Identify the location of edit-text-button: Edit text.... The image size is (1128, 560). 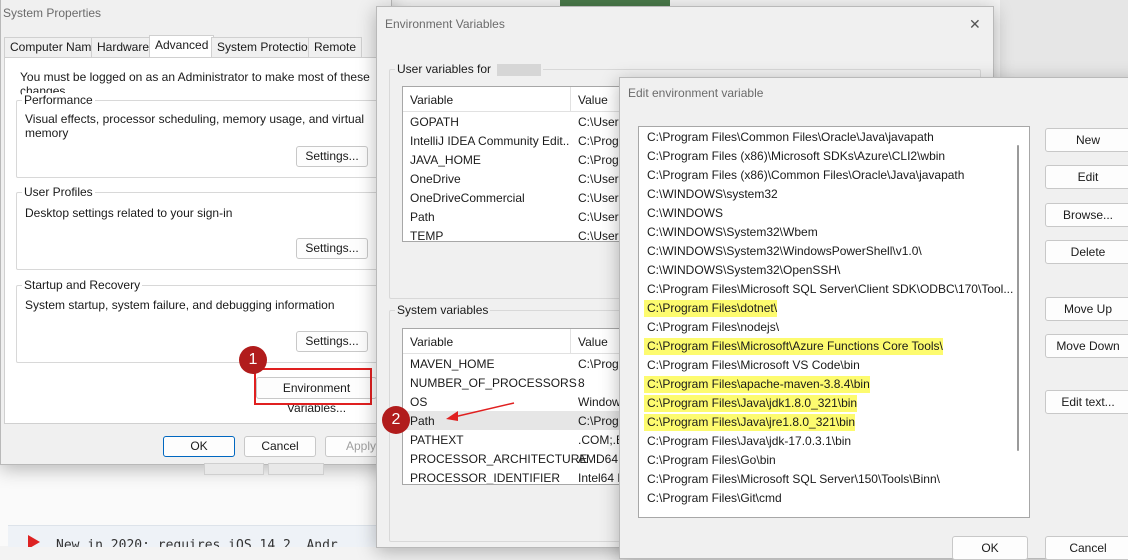
(1086, 402).